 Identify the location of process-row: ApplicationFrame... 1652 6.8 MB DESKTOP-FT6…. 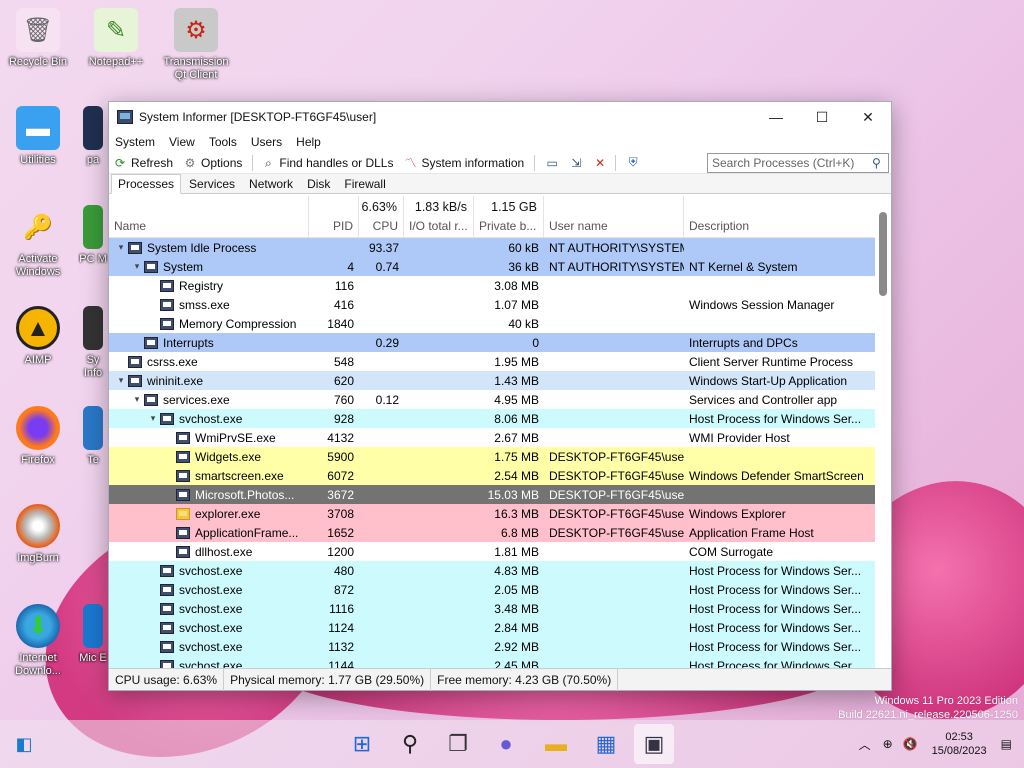
(492, 532).